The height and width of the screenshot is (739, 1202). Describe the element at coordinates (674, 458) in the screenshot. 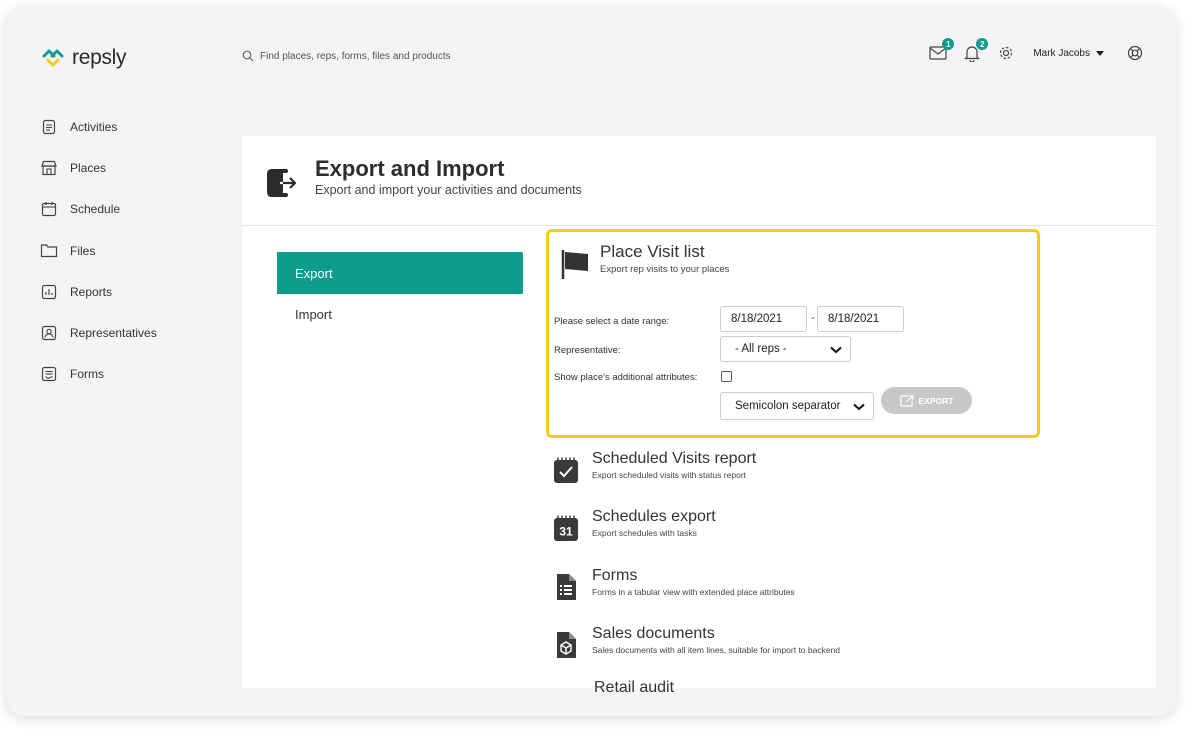

I see `report-title: Scheduled Visits report` at that location.